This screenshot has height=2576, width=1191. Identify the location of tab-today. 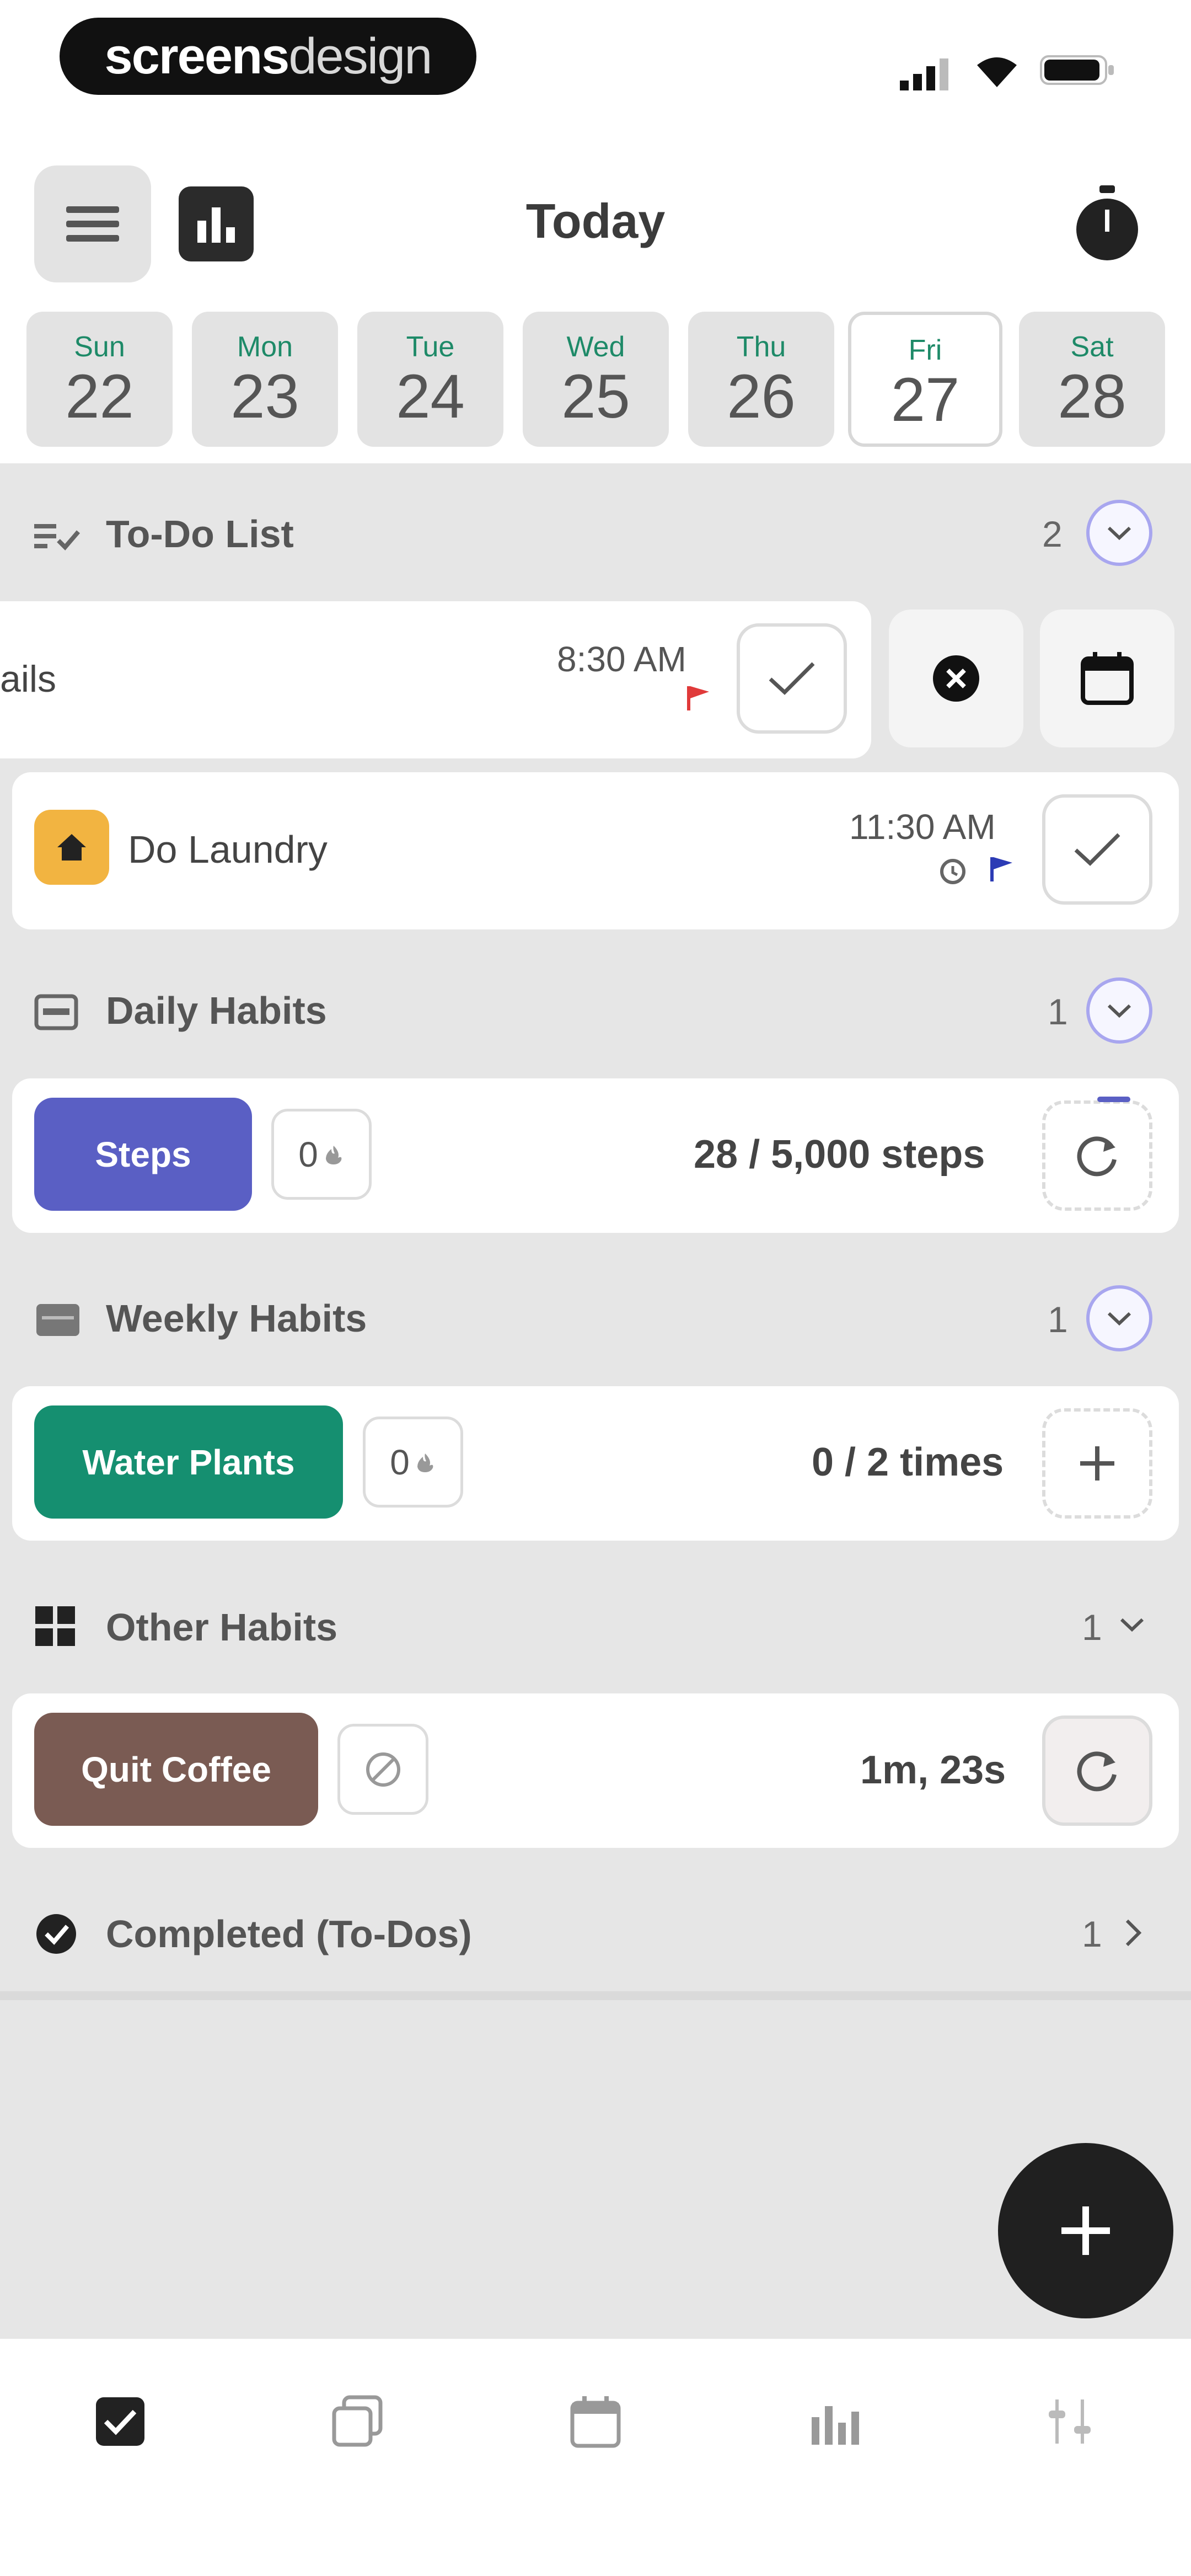
(121, 2421).